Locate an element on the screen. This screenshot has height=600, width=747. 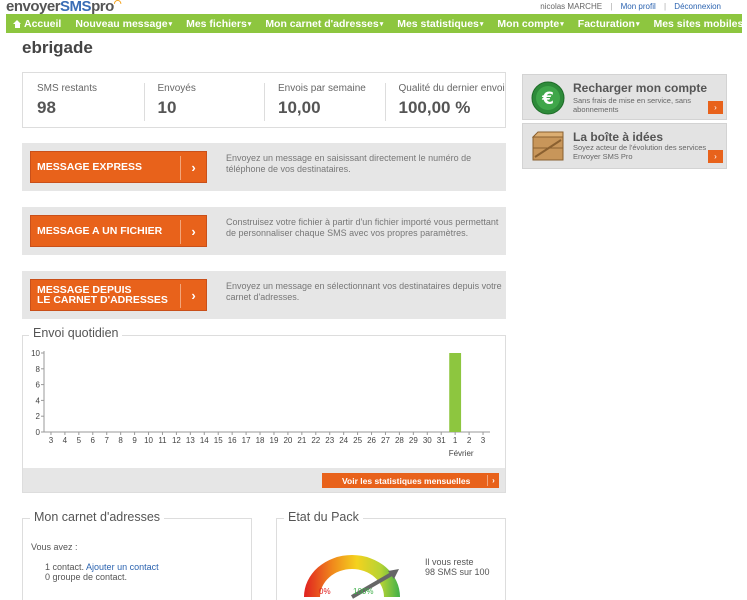
crate-icon is located at coordinates (548, 146).